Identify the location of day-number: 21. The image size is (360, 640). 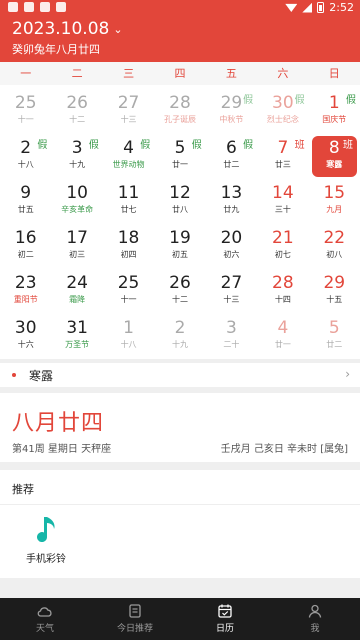
(283, 238).